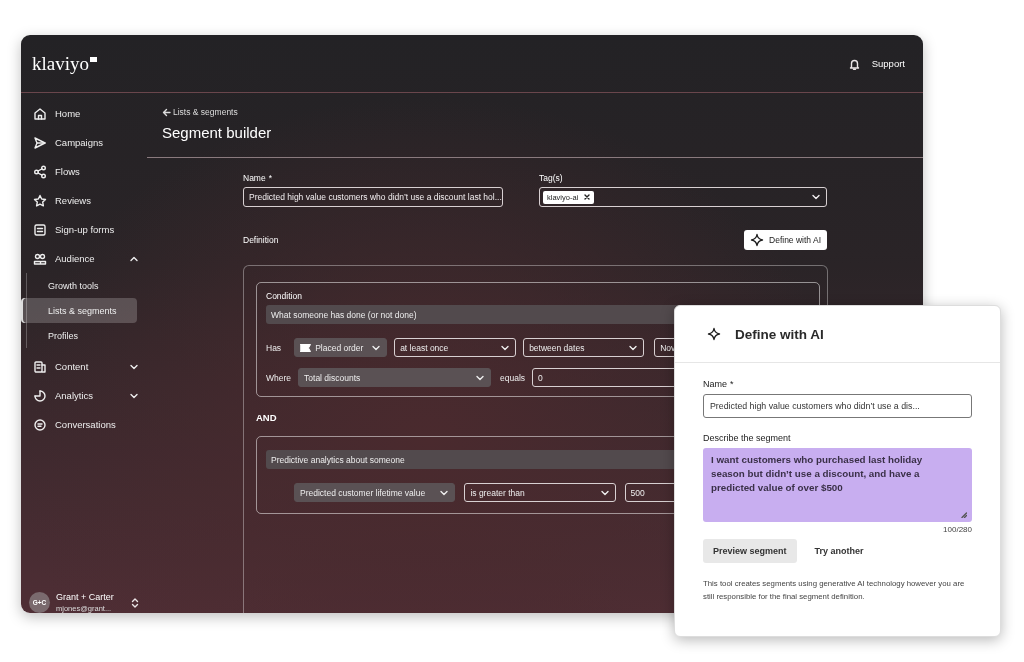 The height and width of the screenshot is (662, 1024). What do you see at coordinates (205, 112) in the screenshot?
I see `breadcrumb-link: Lists & segments` at bounding box center [205, 112].